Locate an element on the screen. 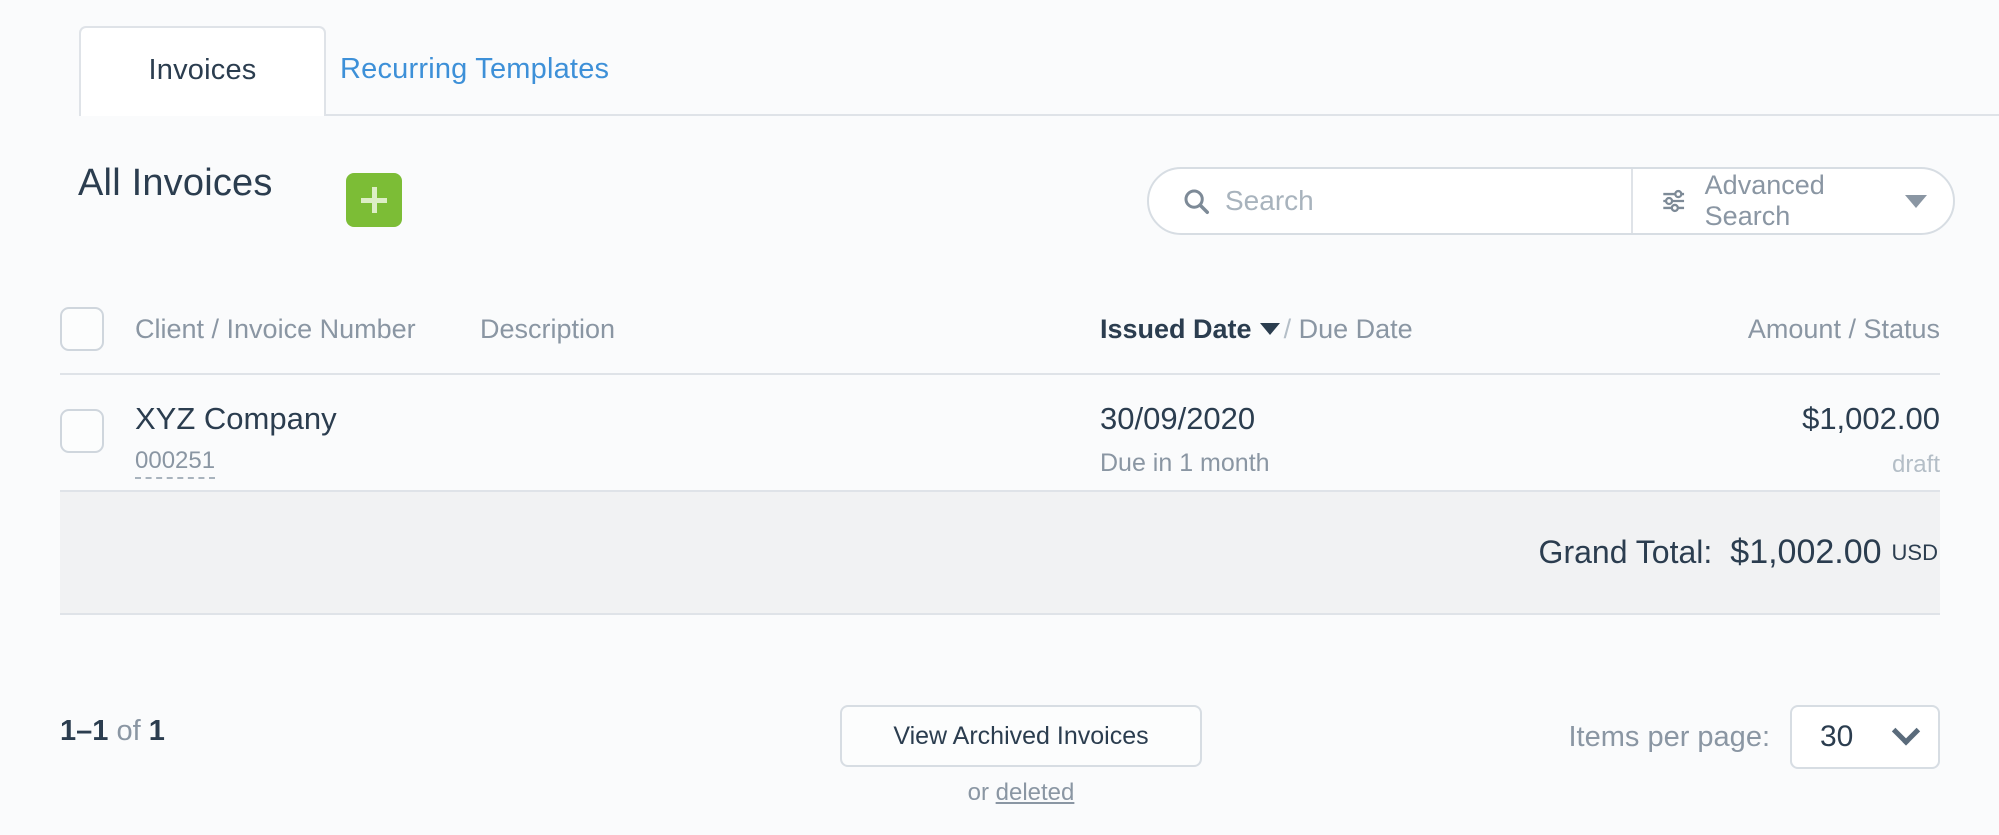 Image resolution: width=1999 pixels, height=835 pixels. column-header-due-date: Due Date is located at coordinates (1356, 329).